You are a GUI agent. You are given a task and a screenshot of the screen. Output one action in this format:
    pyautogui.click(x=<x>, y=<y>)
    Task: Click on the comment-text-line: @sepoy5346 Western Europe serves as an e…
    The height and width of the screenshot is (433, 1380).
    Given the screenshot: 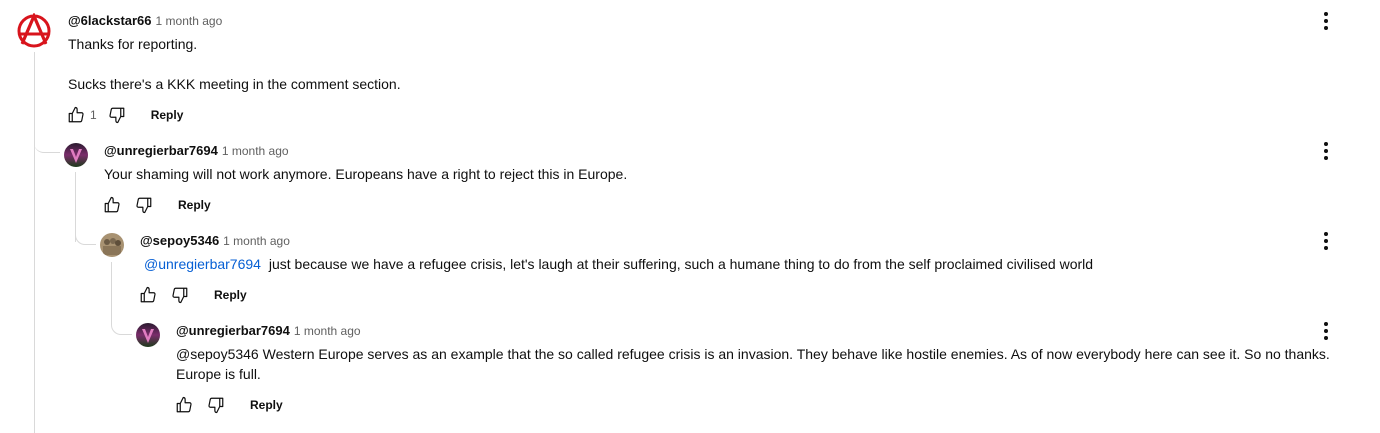 What is the action you would take?
    pyautogui.click(x=753, y=354)
    